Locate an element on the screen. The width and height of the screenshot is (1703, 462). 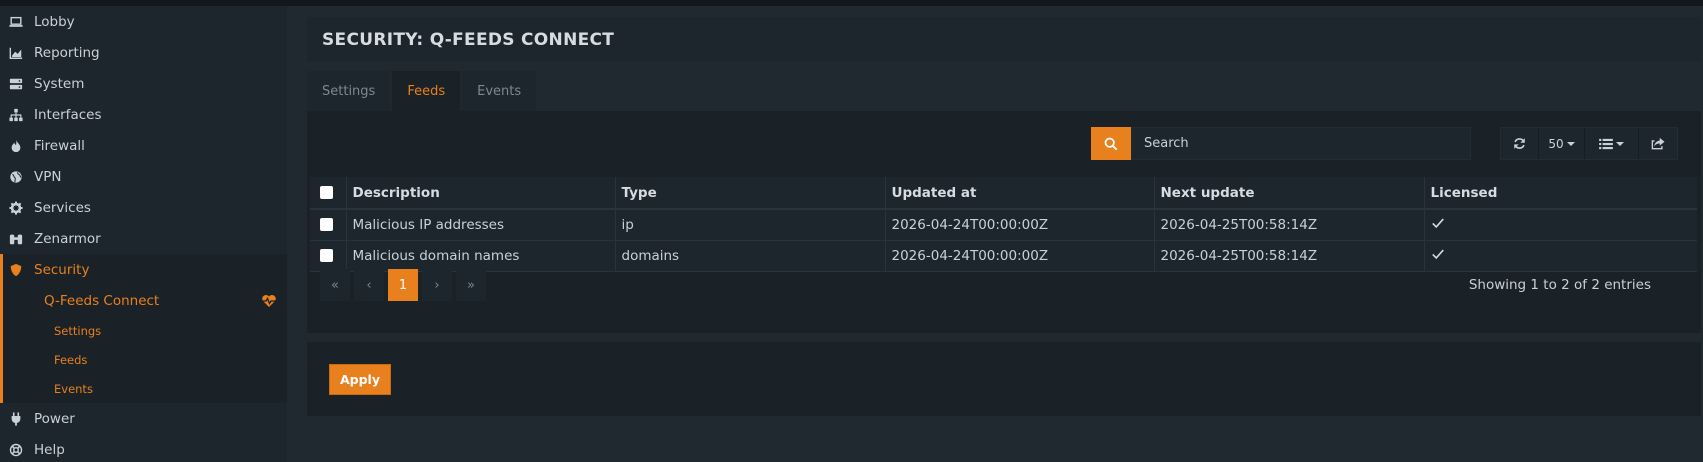
cell-description: Malicious domain names is located at coordinates (481, 256).